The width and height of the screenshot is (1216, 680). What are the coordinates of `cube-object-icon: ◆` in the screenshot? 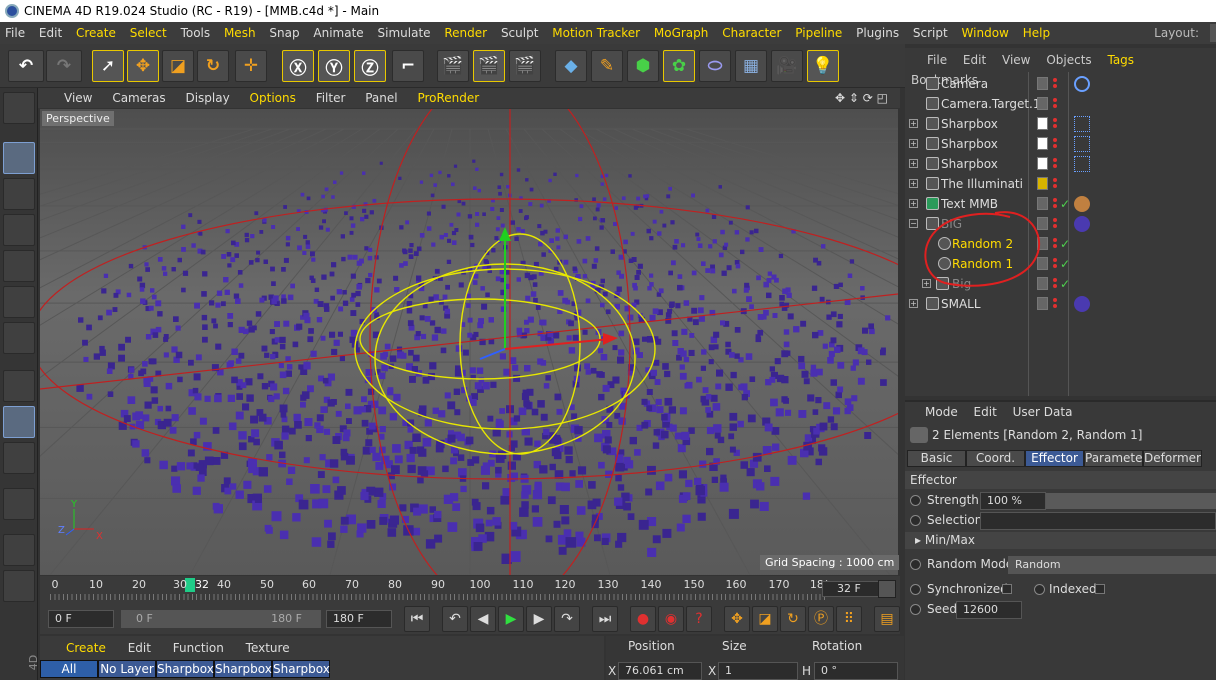 It's located at (571, 66).